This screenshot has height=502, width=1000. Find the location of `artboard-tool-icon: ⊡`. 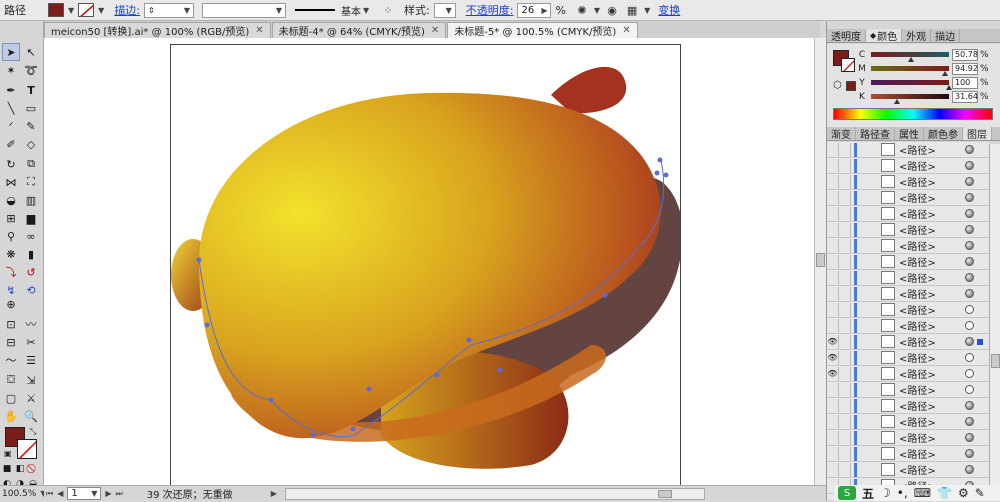

artboard-tool-icon: ⊡ is located at coordinates (11, 324).